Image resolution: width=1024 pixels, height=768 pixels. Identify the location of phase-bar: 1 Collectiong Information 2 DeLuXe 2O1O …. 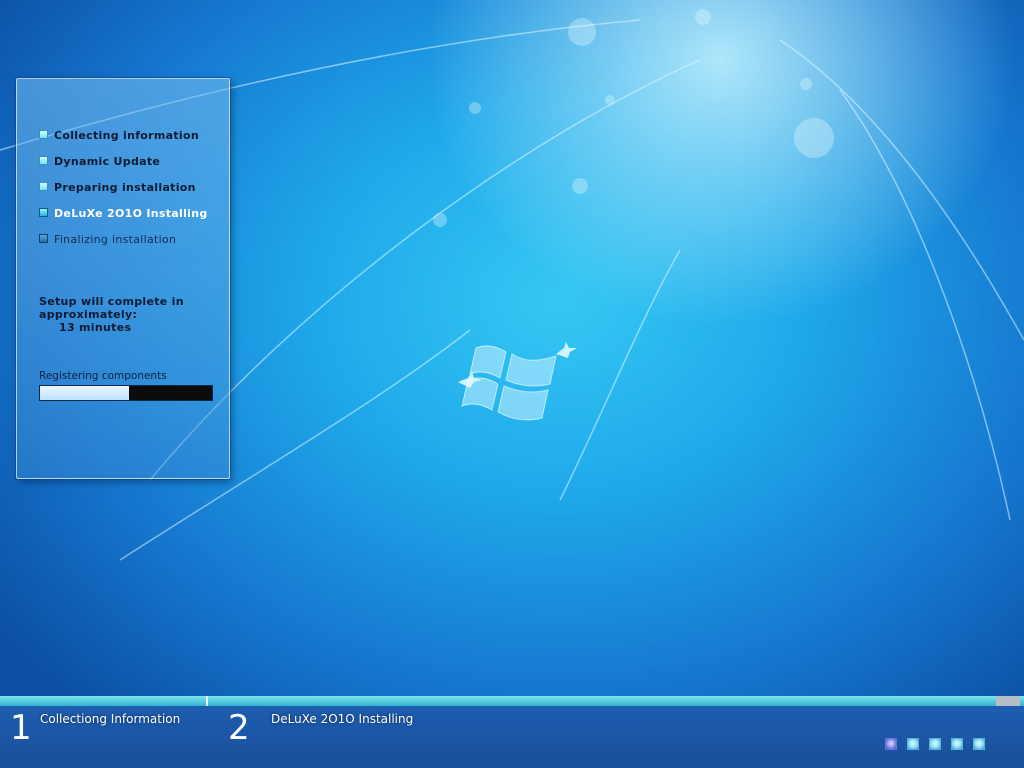
(512, 737).